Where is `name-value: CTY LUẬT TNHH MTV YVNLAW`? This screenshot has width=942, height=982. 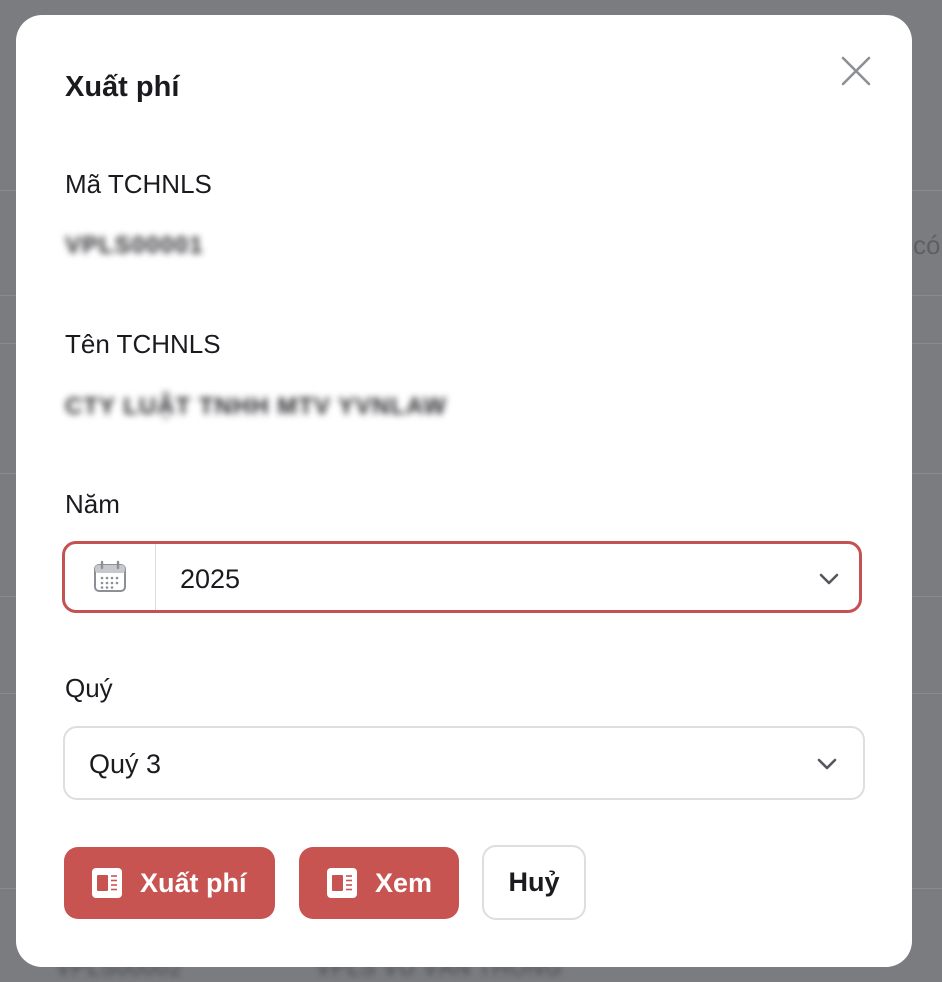 name-value: CTY LUẬT TNHH MTV YVNLAW is located at coordinates (256, 406).